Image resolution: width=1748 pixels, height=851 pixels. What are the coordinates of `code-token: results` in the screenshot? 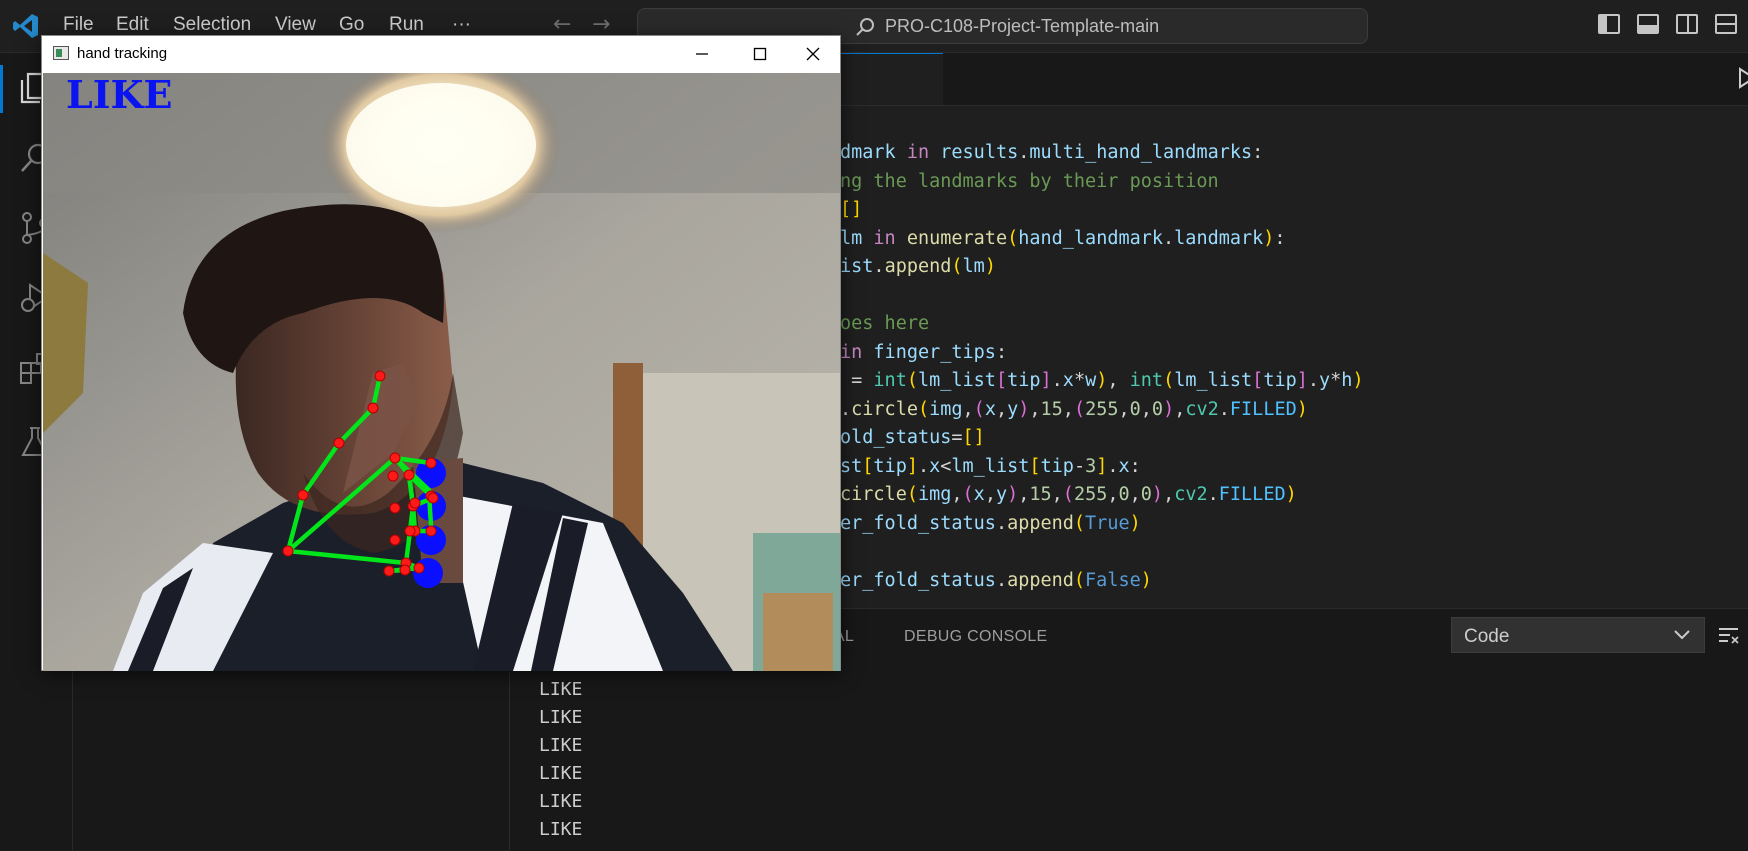 It's located at (979, 152).